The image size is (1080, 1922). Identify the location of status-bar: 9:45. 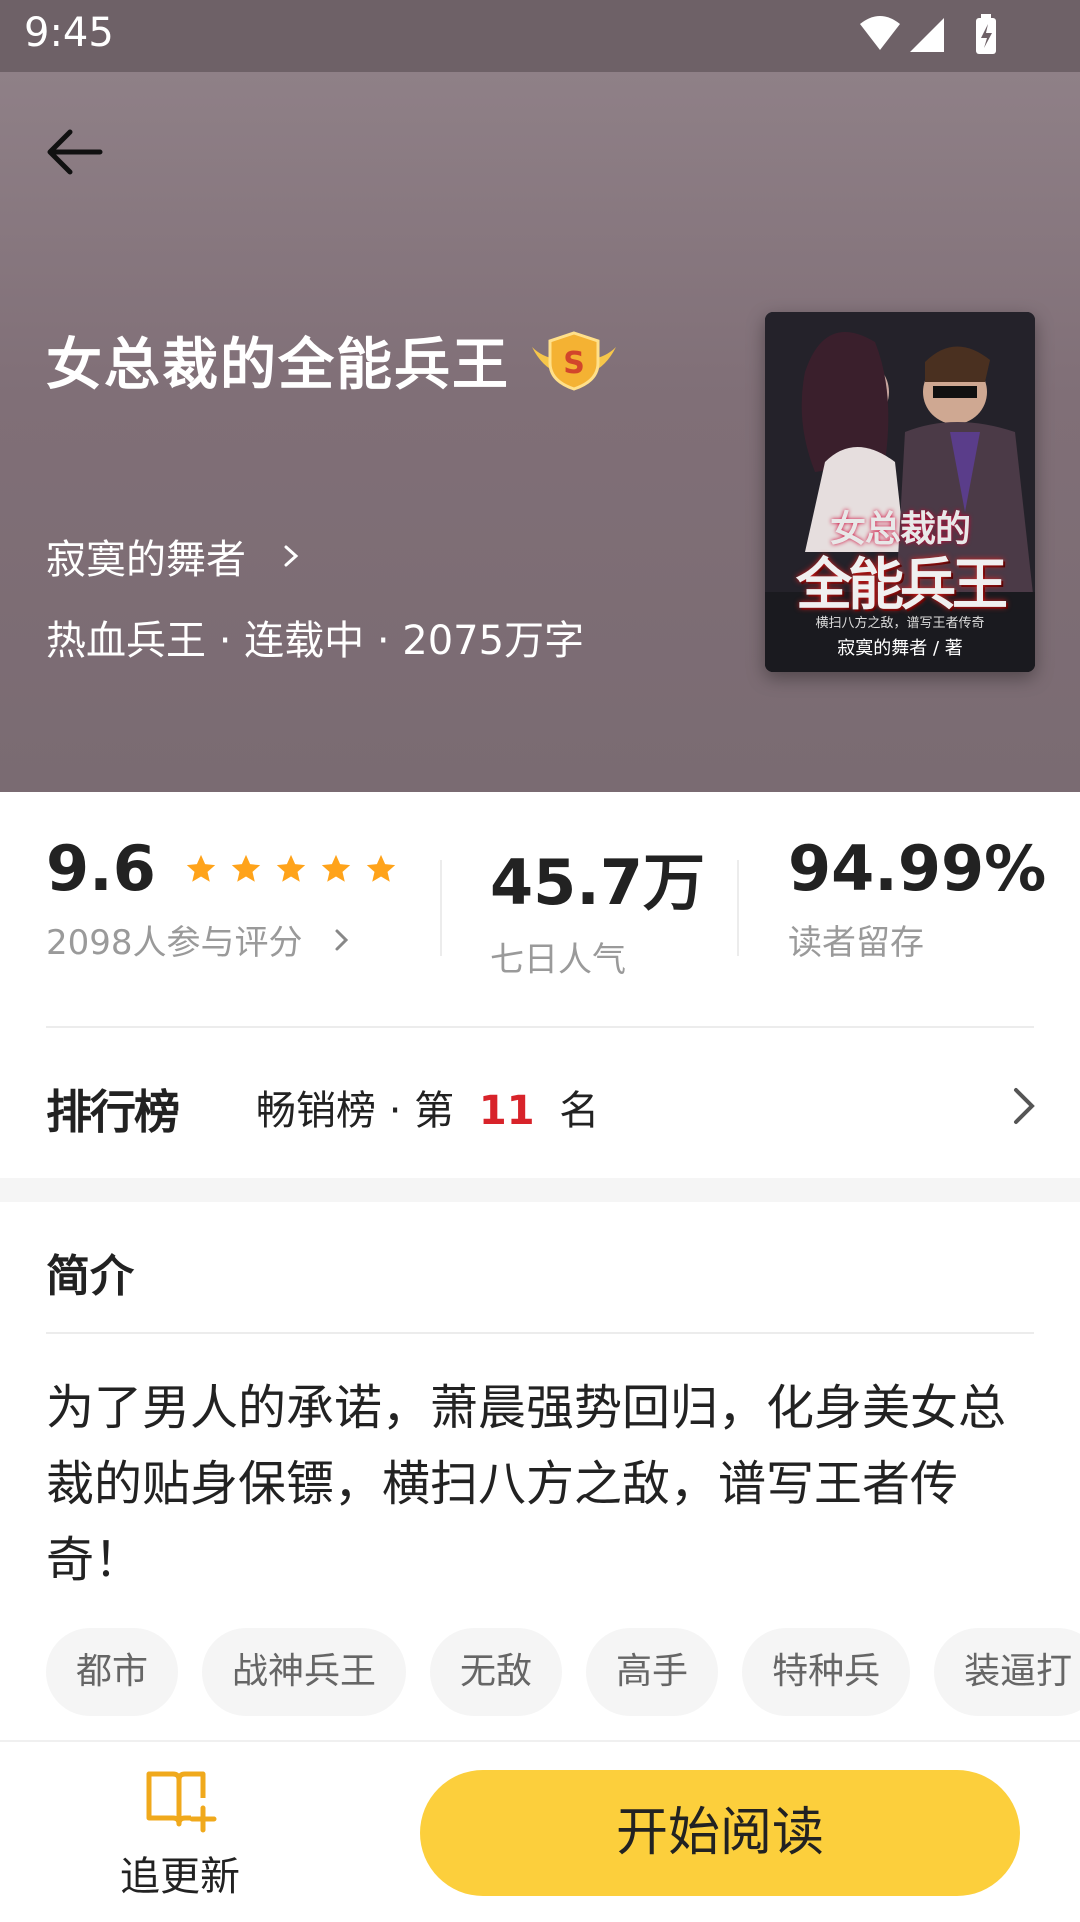
(540, 36).